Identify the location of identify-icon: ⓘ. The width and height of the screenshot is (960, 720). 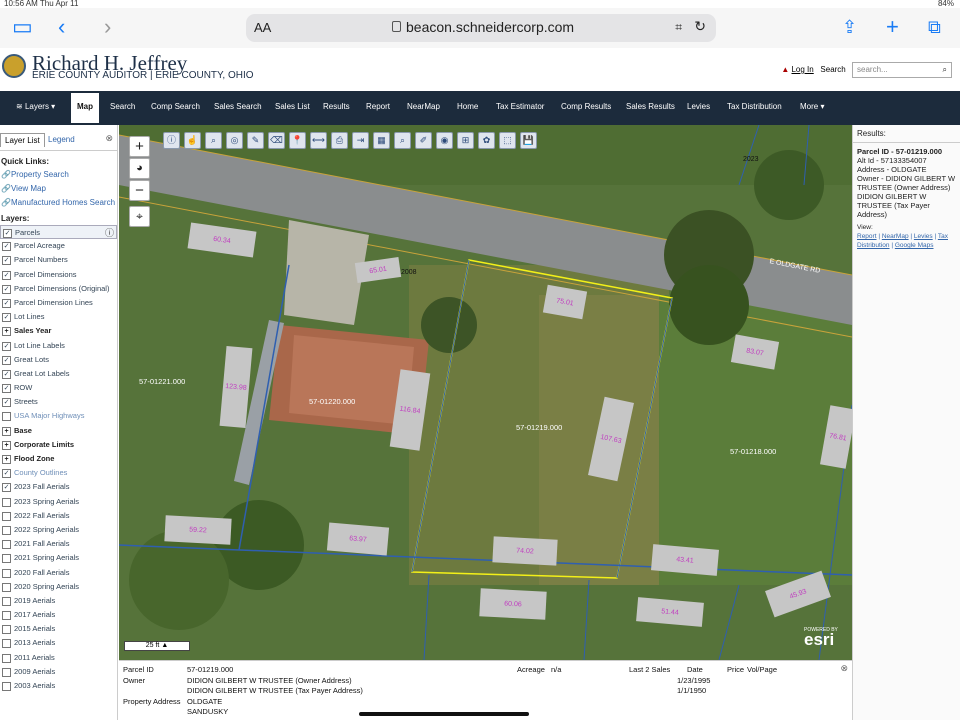
(171, 140).